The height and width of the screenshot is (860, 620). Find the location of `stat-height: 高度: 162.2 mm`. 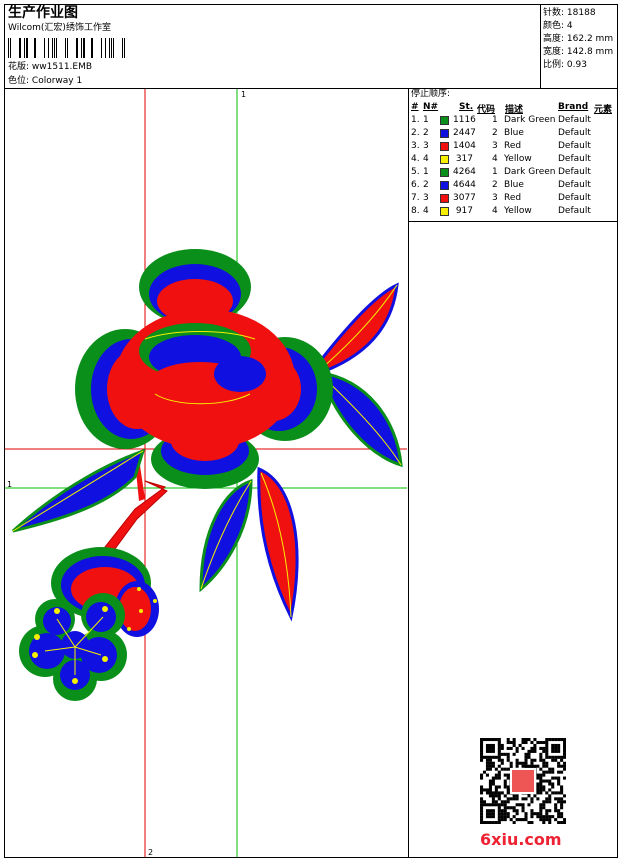

stat-height: 高度: 162.2 mm is located at coordinates (578, 39).